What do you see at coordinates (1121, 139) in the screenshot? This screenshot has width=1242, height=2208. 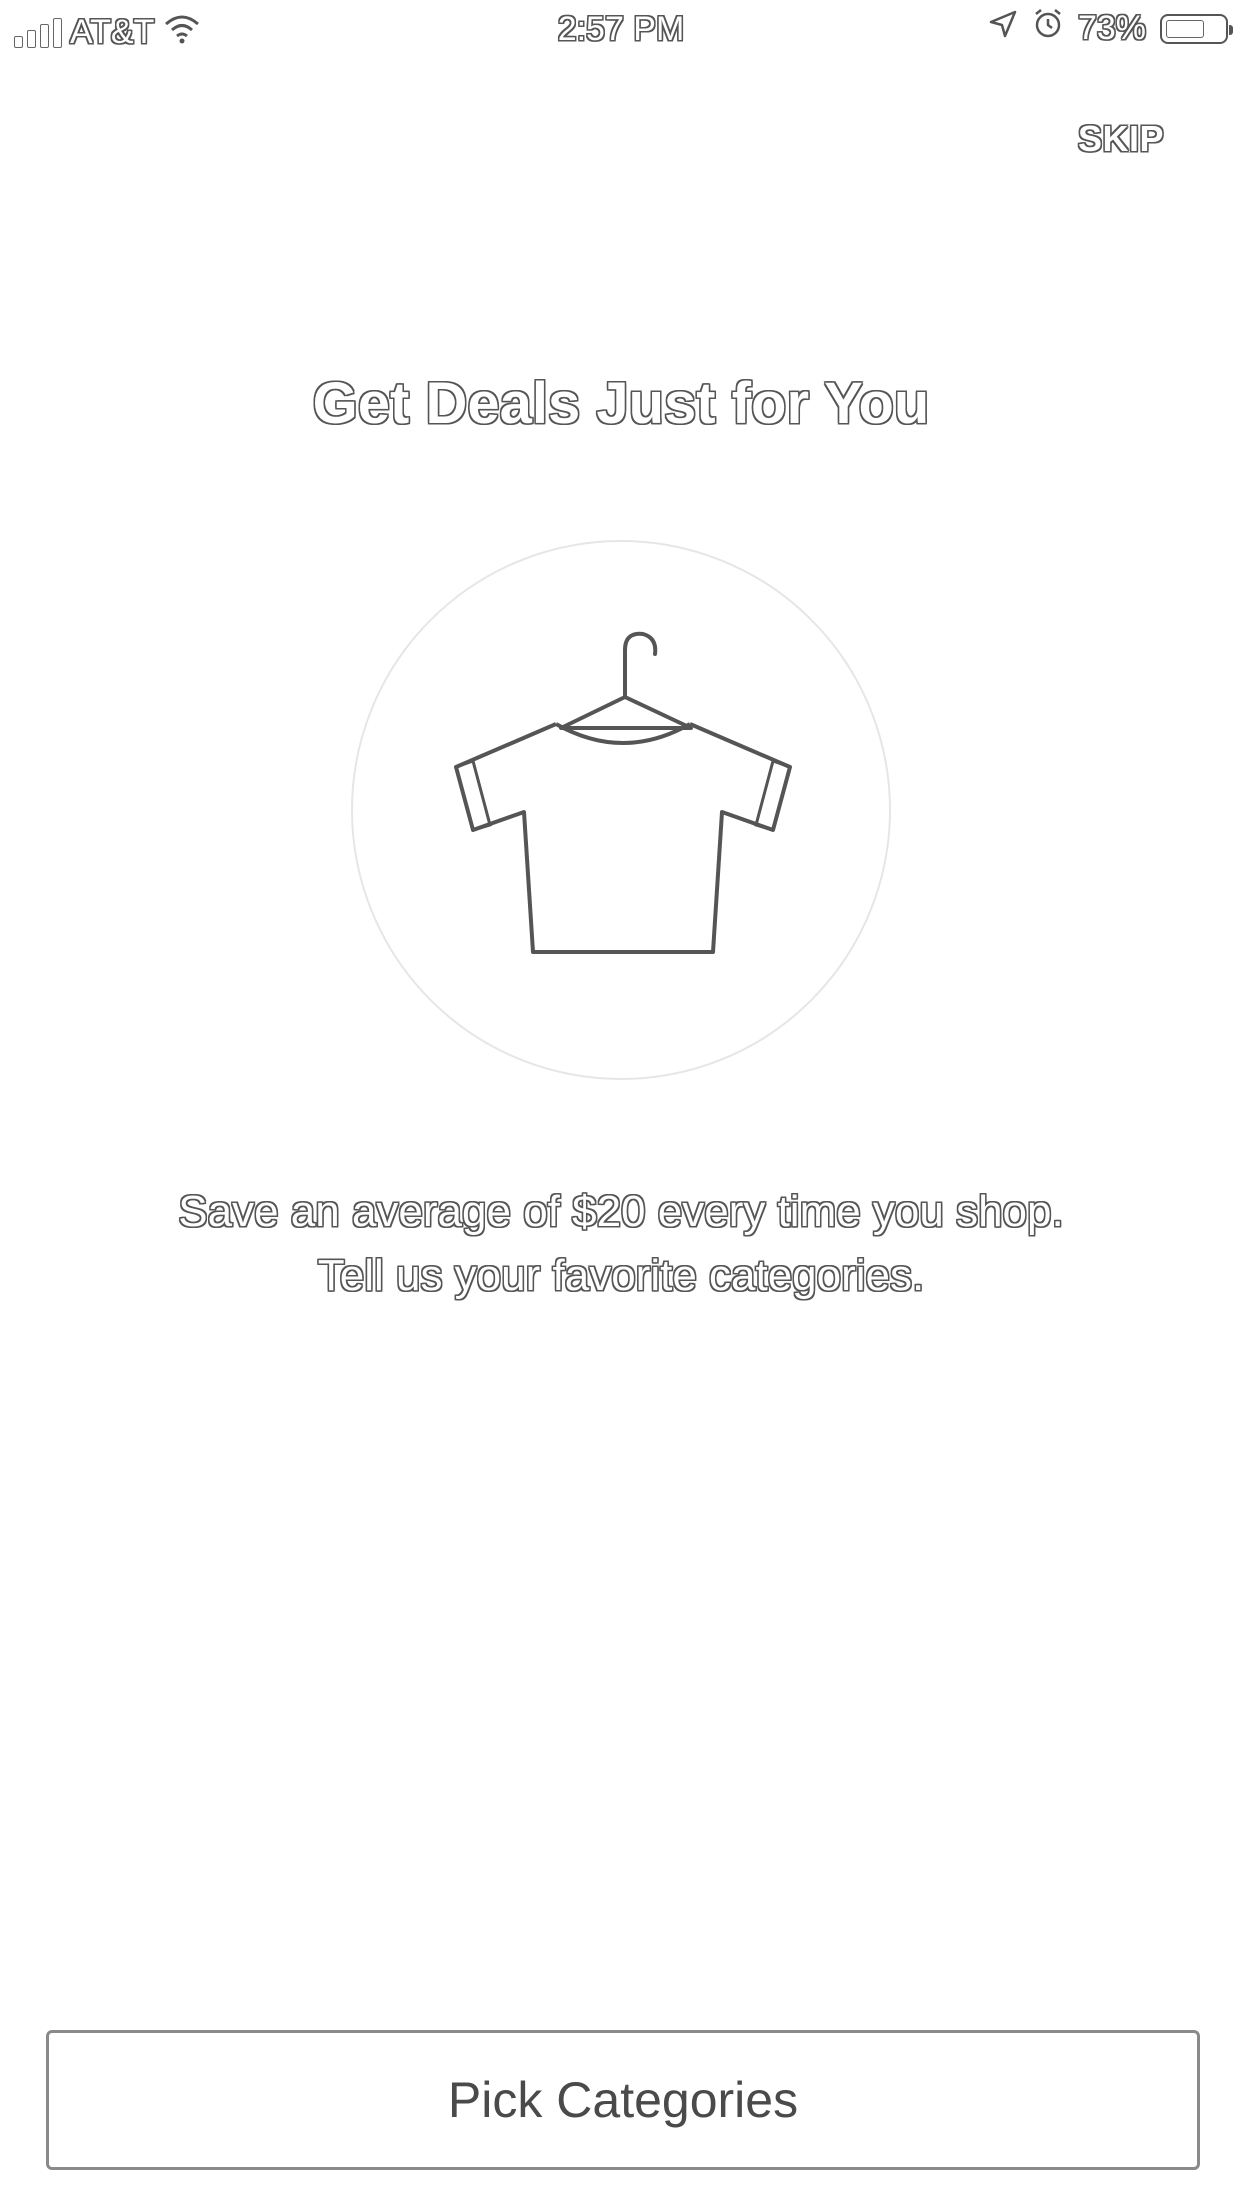 I see `skip-button: SKIP` at bounding box center [1121, 139].